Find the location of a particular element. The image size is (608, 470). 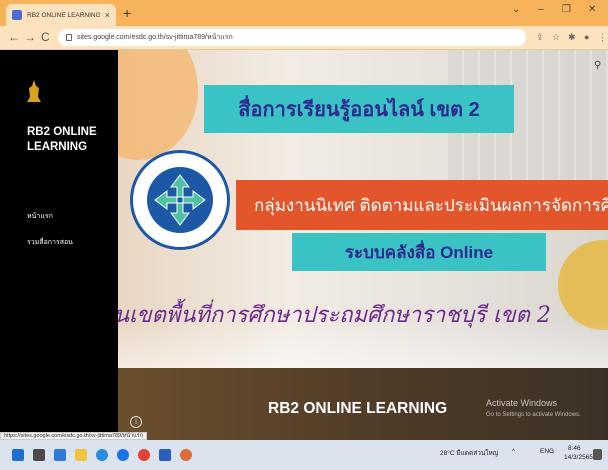

mail-icon is located at coordinates (60, 455).